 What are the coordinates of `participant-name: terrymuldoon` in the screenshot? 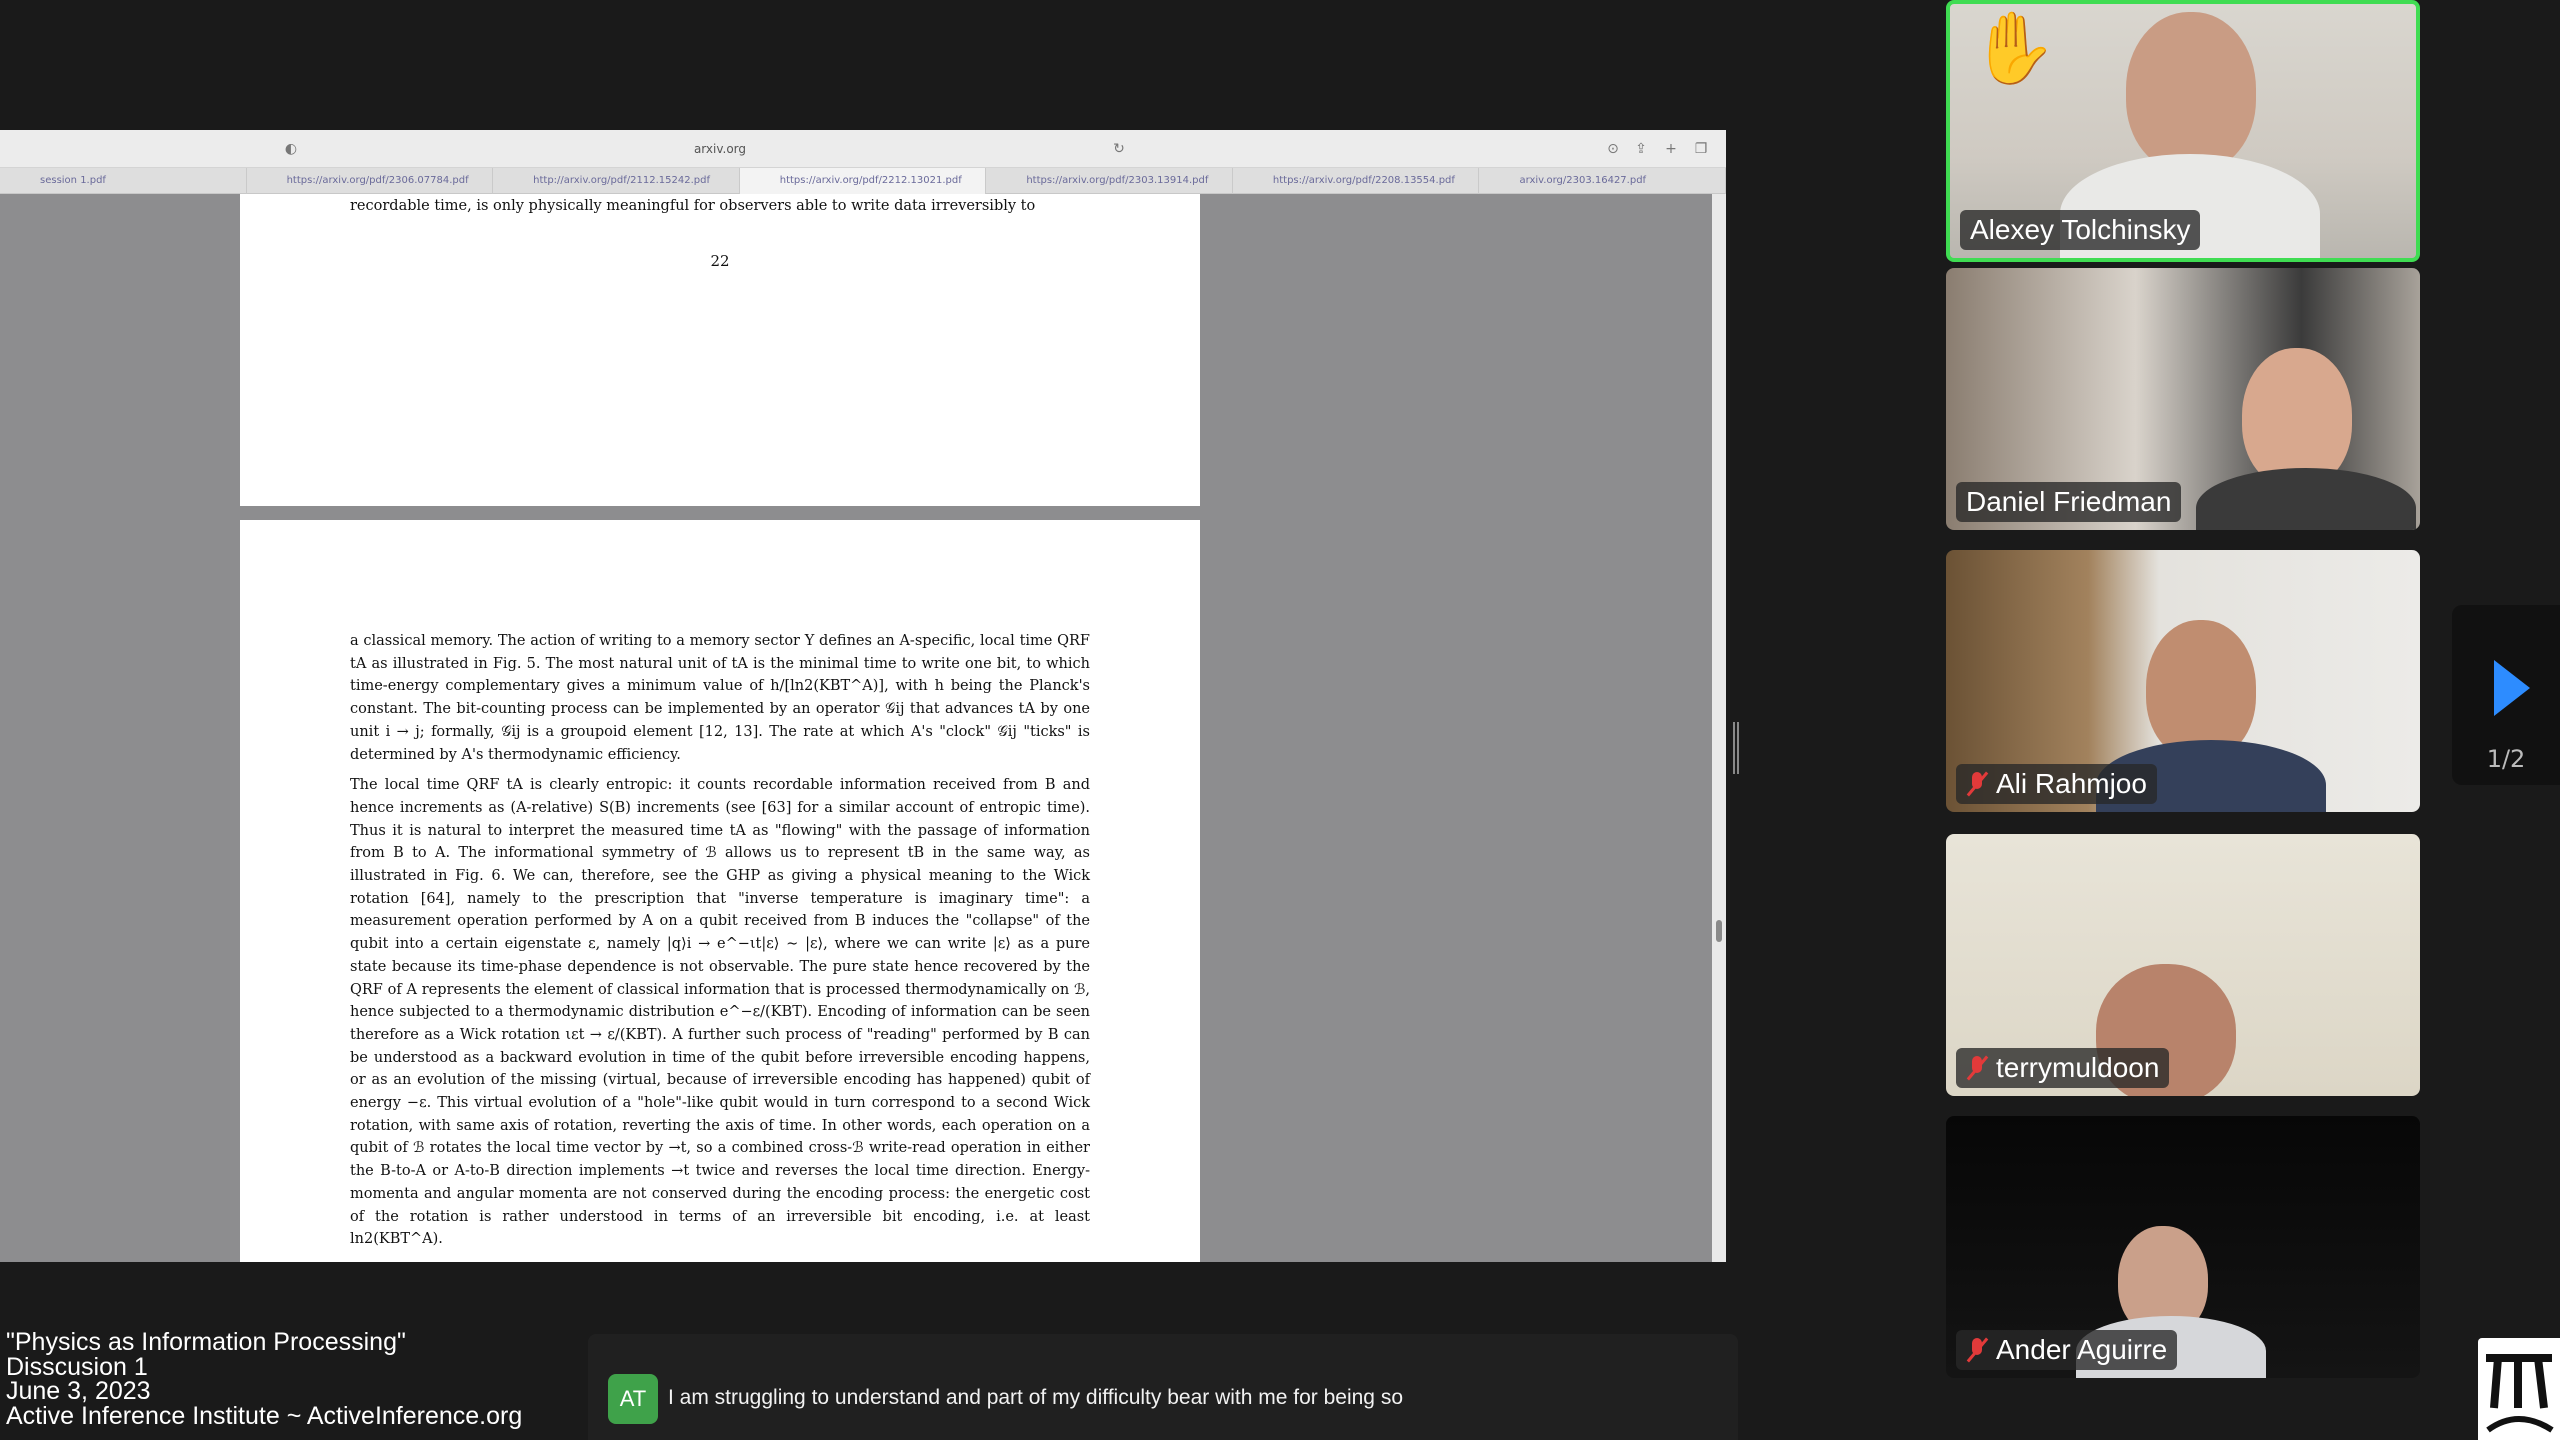 It's located at (2078, 1067).